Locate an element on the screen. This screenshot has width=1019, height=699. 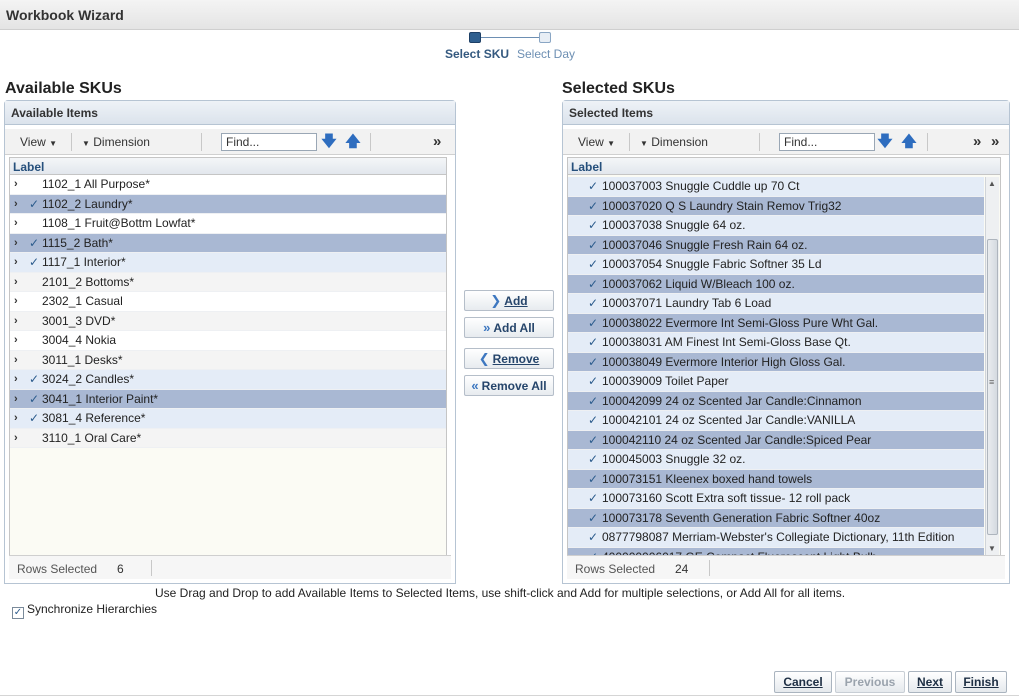
previous-button: Previous is located at coordinates (870, 682).